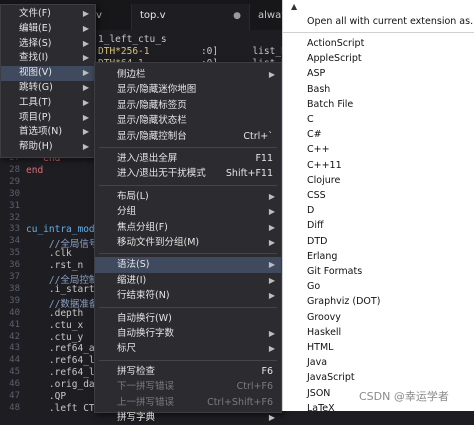 This screenshot has width=474, height=425. I want to click on syntax-option: CSS, so click(378, 195).